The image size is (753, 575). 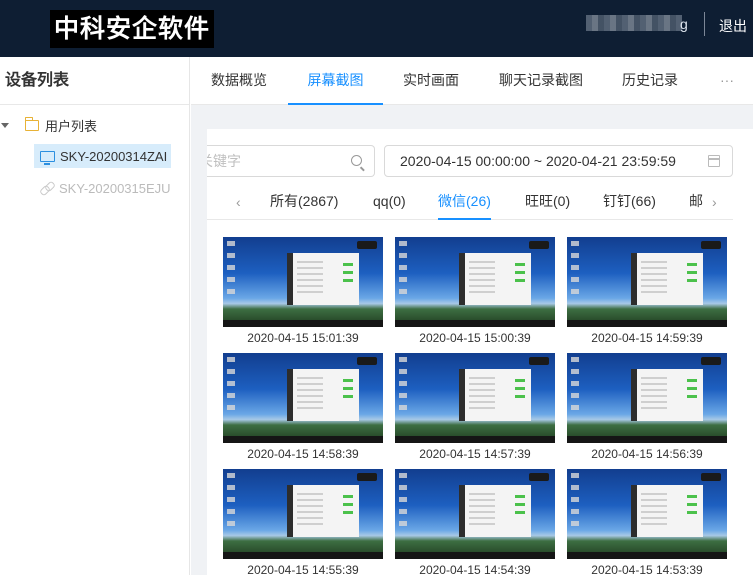 I want to click on search-icon, so click(x=356, y=160).